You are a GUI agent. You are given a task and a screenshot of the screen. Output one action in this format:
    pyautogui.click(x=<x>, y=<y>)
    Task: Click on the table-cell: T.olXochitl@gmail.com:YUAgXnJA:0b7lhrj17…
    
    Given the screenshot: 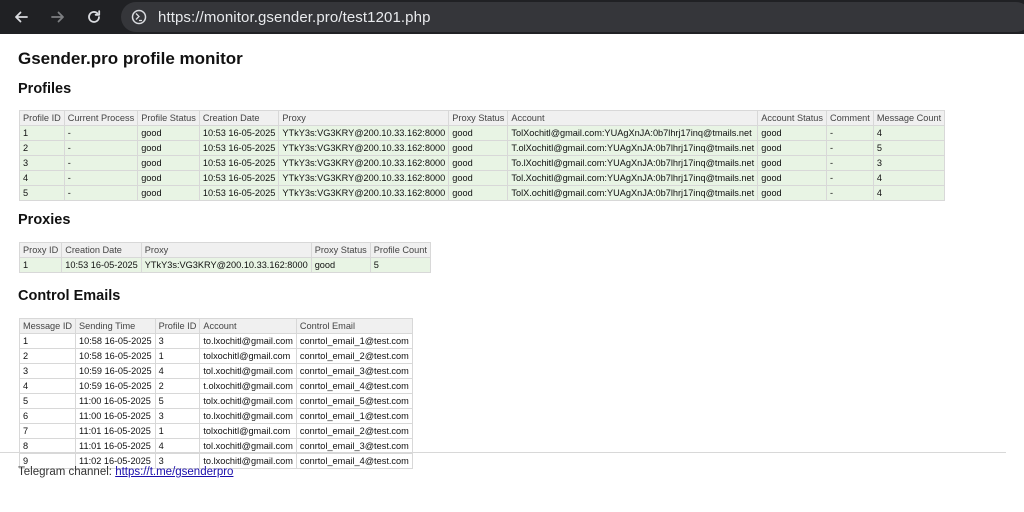 What is the action you would take?
    pyautogui.click(x=633, y=148)
    